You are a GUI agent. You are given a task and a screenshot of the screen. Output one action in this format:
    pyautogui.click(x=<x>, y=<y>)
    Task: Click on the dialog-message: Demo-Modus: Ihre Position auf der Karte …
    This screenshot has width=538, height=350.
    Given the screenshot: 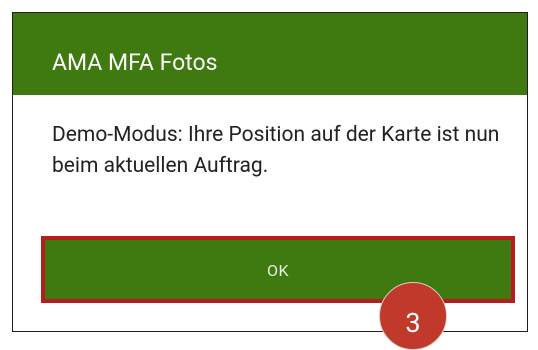 What is the action you would take?
    pyautogui.click(x=276, y=150)
    